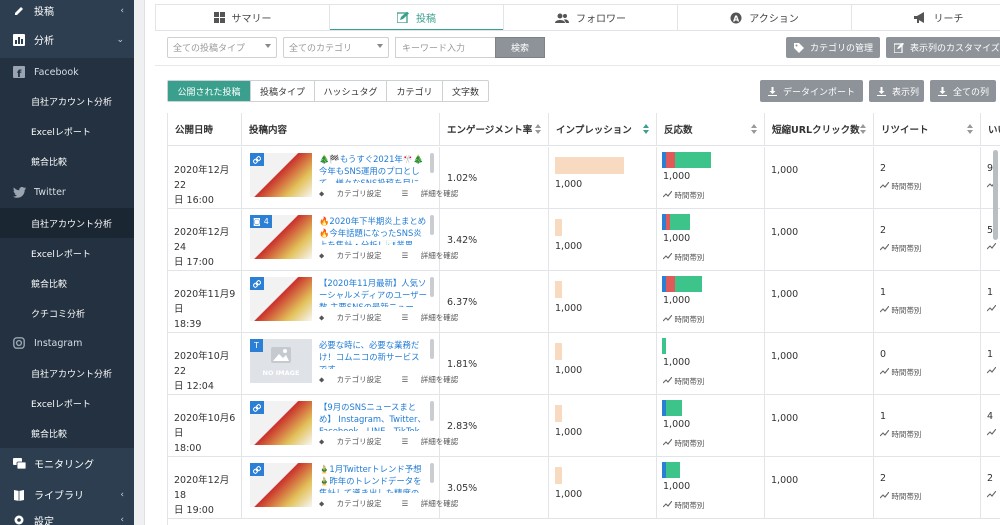 The image size is (1000, 525). I want to click on tab-summary: サマリー, so click(243, 17).